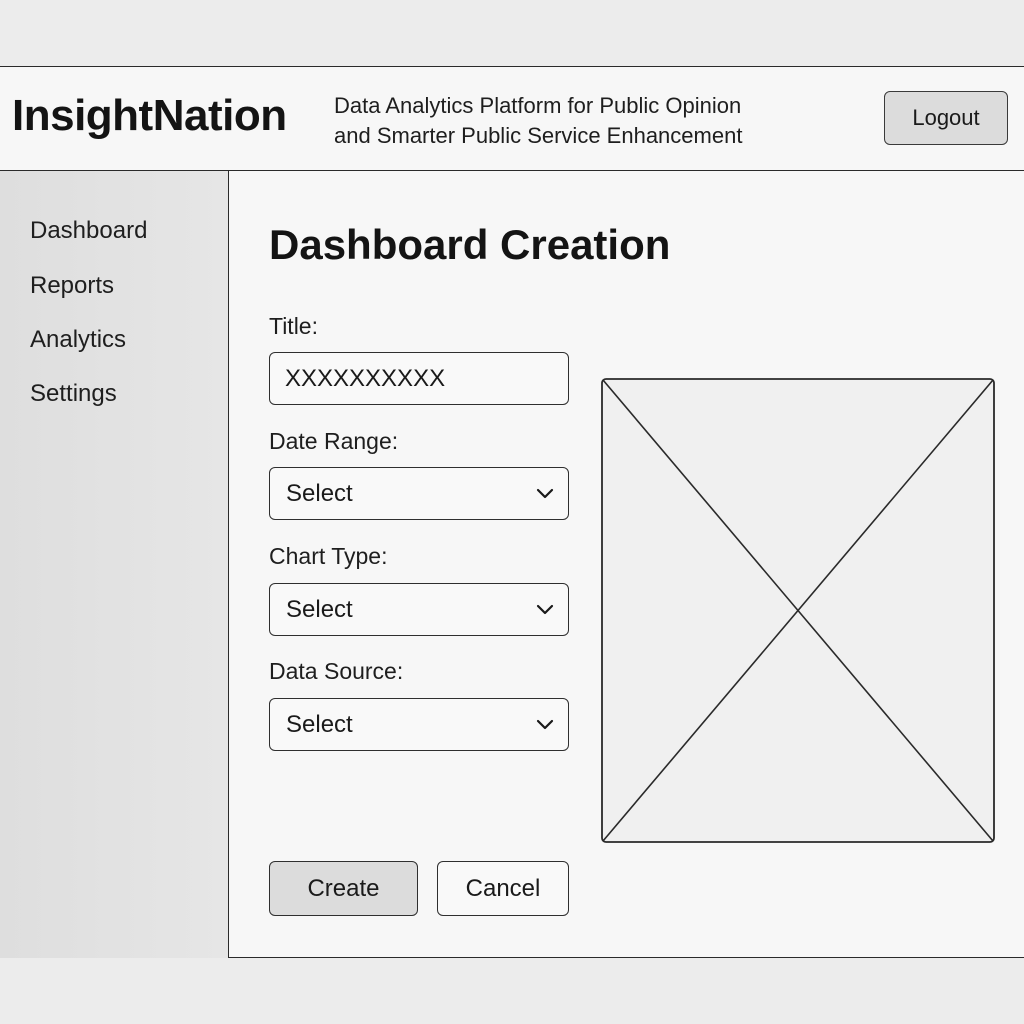 Image resolution: width=1024 pixels, height=1024 pixels. I want to click on chart-type-label: Chart Type:, so click(328, 556).